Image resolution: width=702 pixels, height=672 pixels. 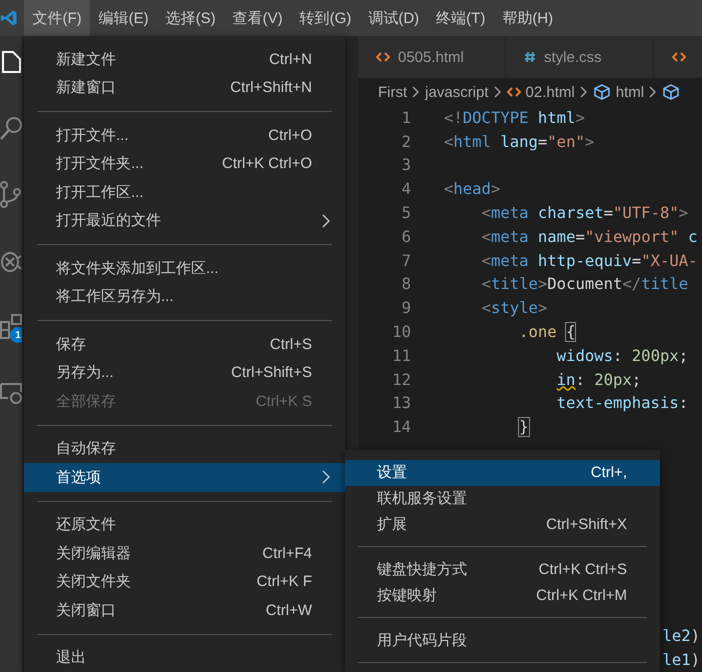 I want to click on line-number: 4, so click(x=405, y=189).